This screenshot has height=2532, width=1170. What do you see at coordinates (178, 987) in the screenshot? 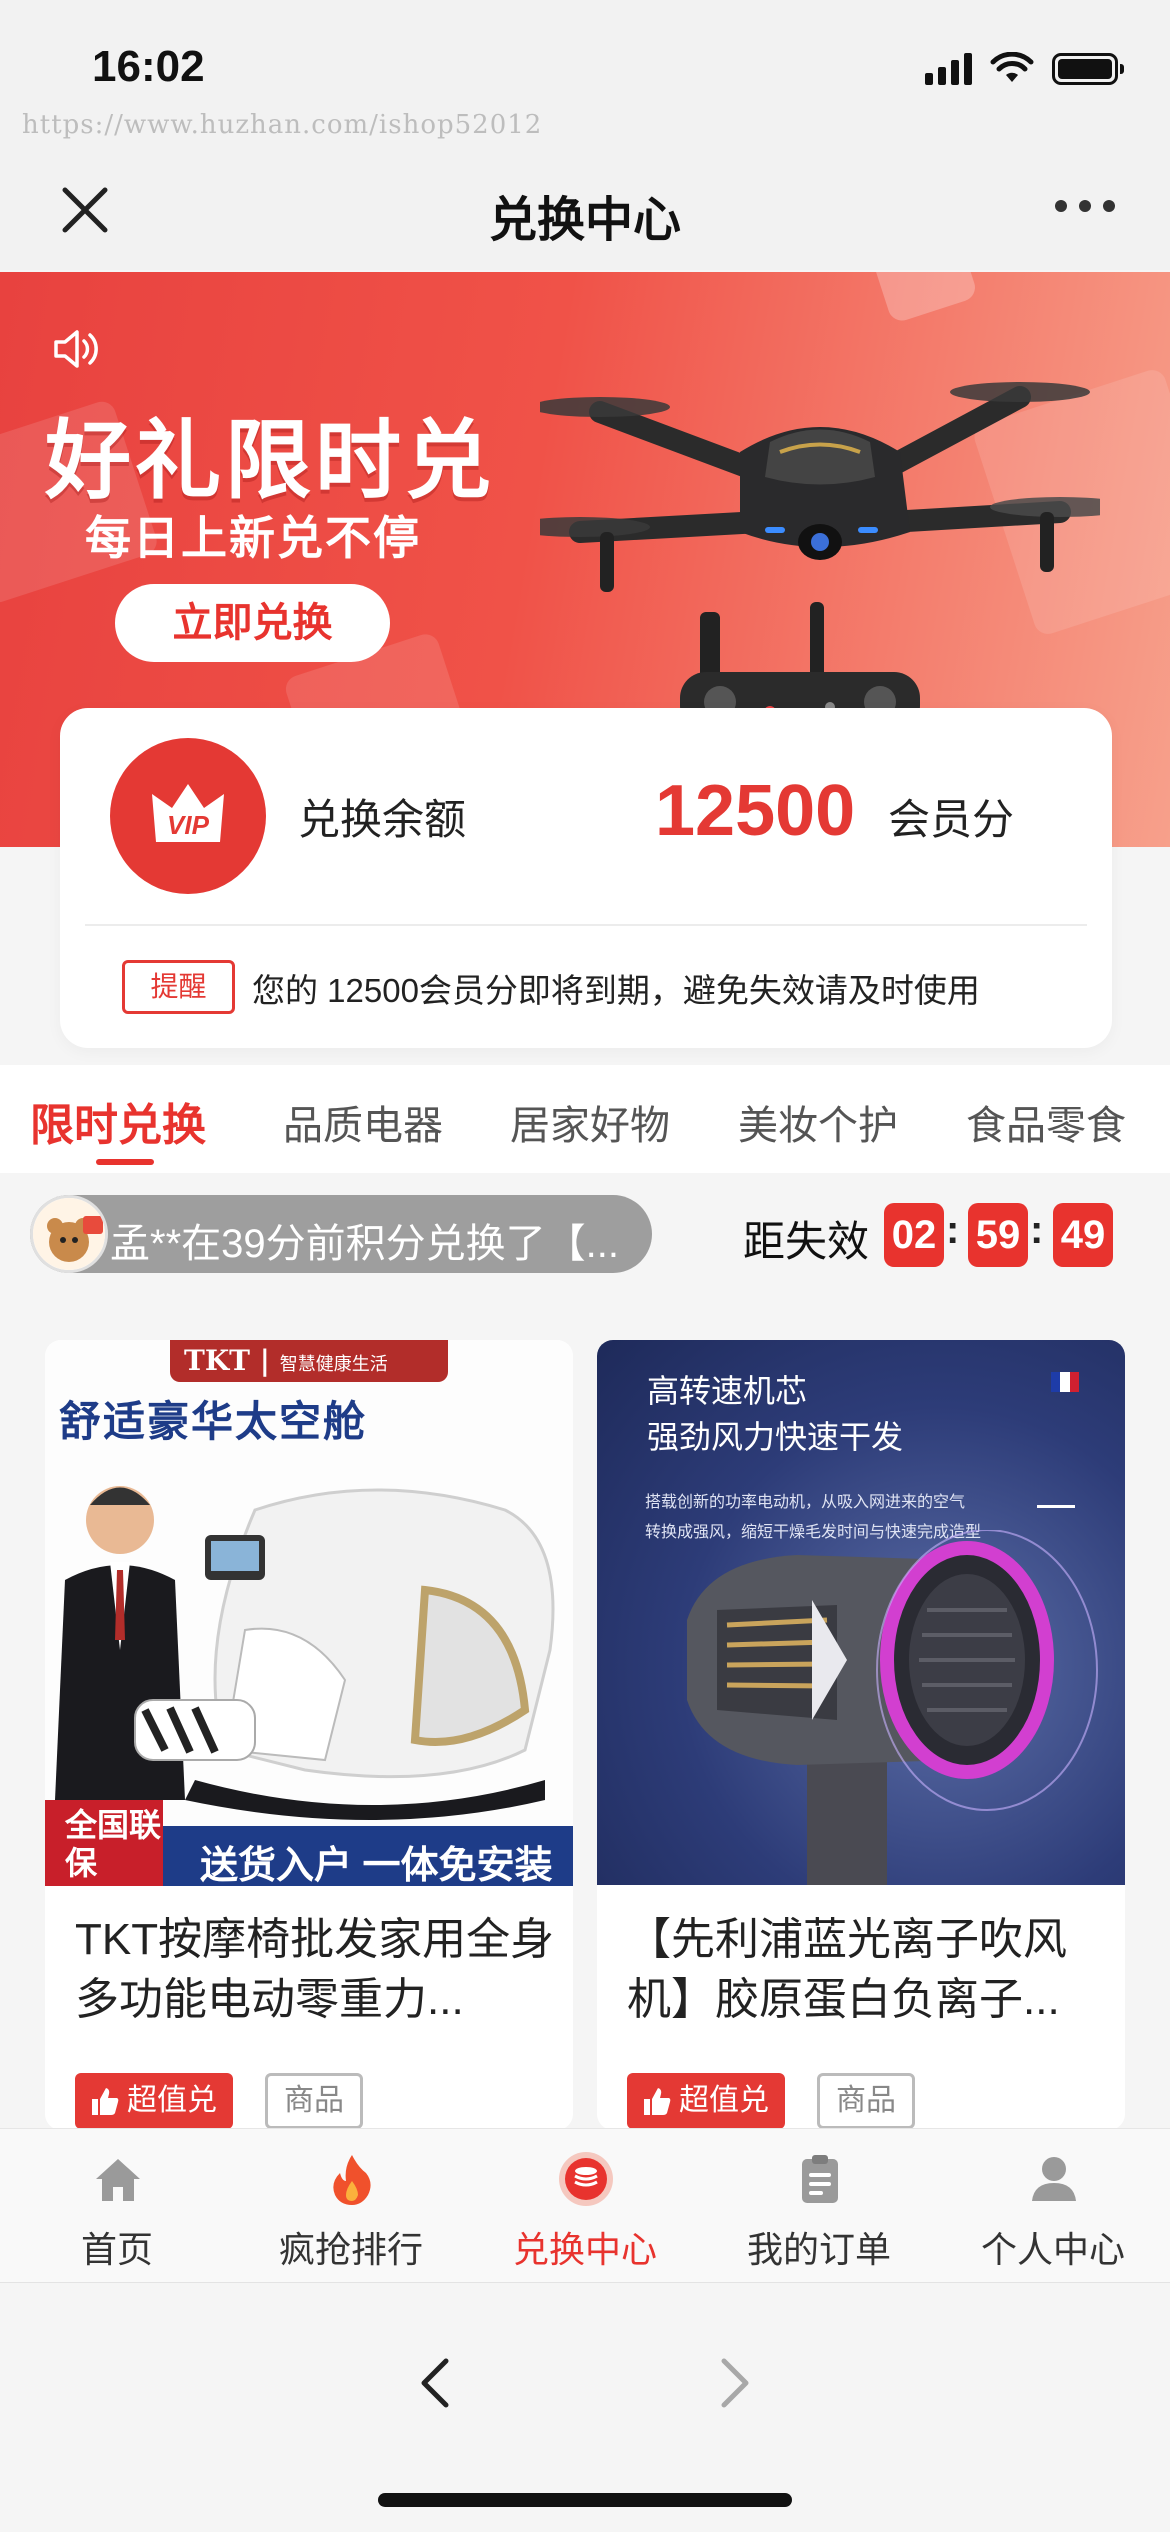
I see `remind-tag: 提醒` at bounding box center [178, 987].